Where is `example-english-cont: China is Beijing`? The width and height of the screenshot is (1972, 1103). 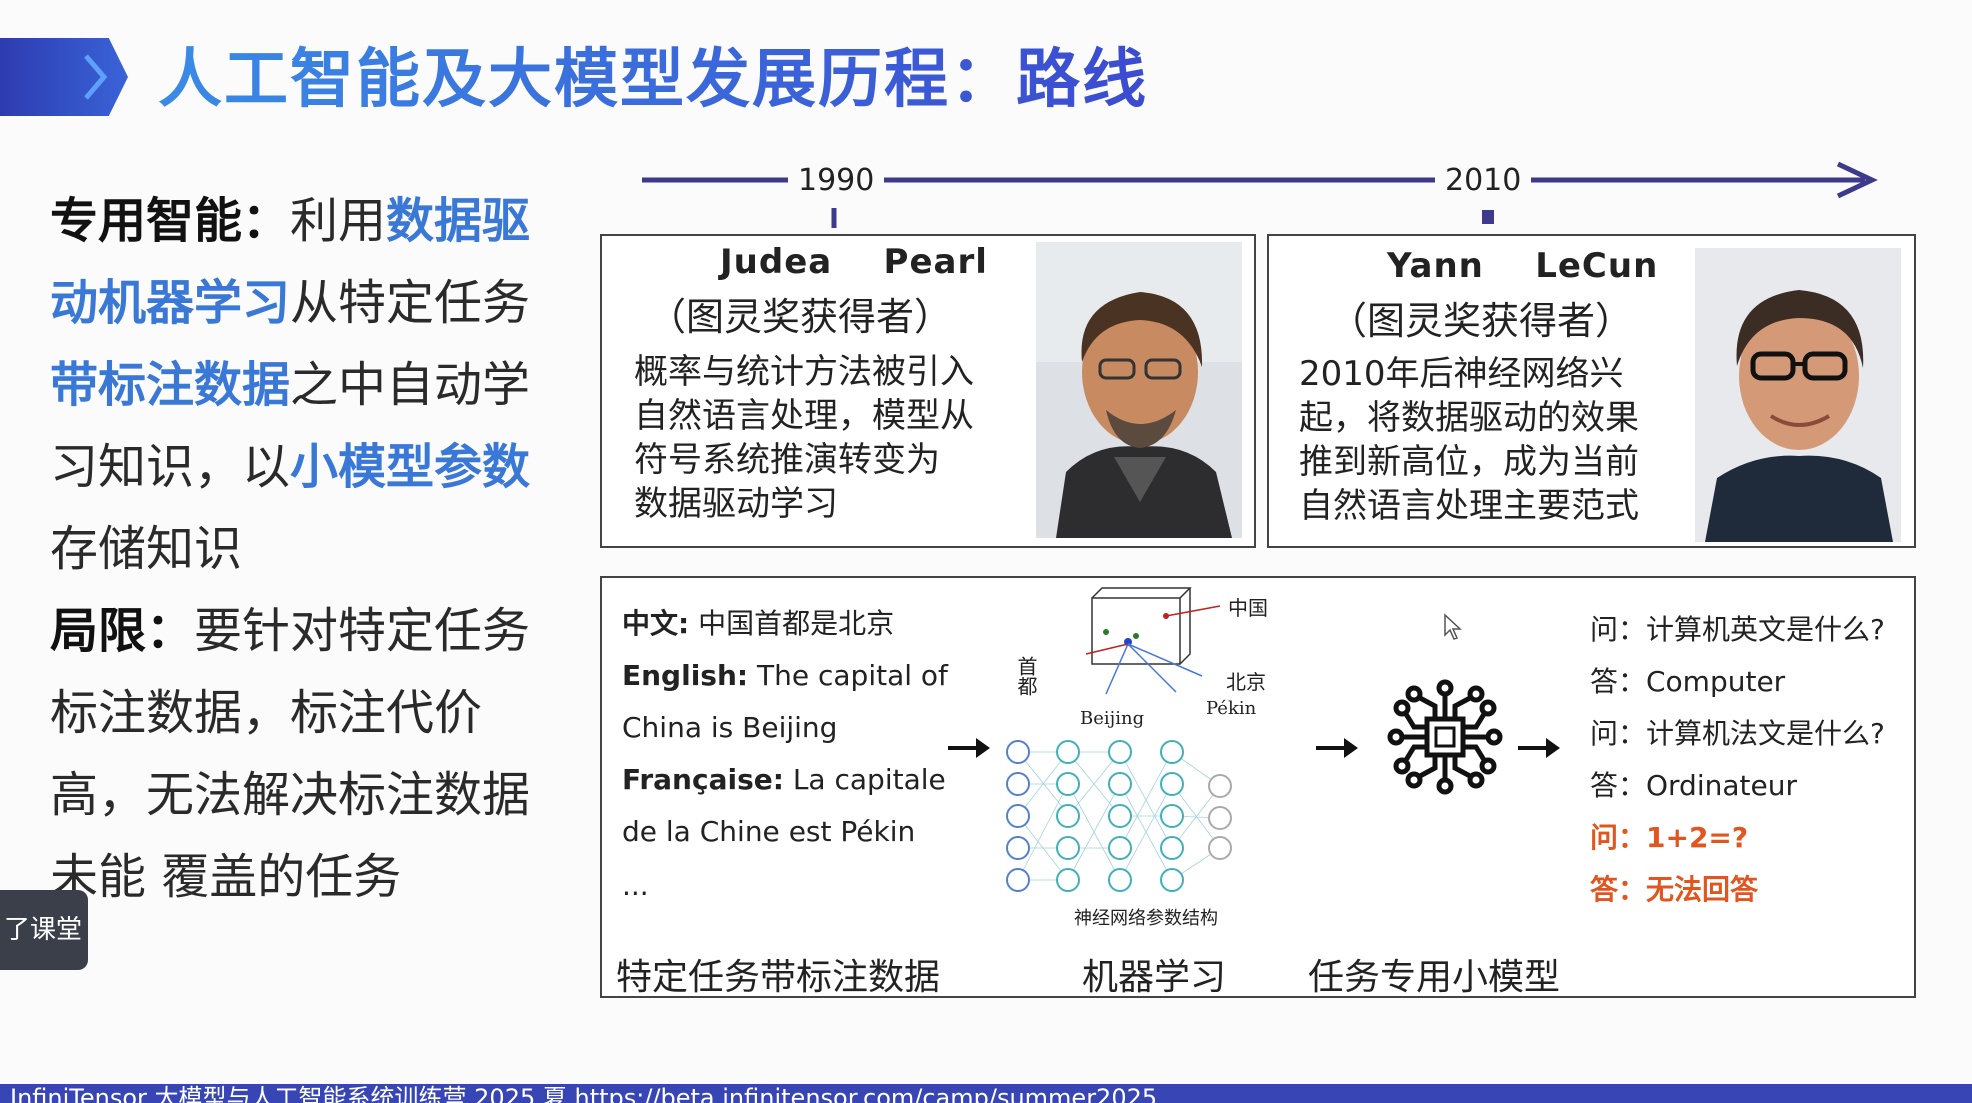 example-english-cont: China is Beijing is located at coordinates (730, 727).